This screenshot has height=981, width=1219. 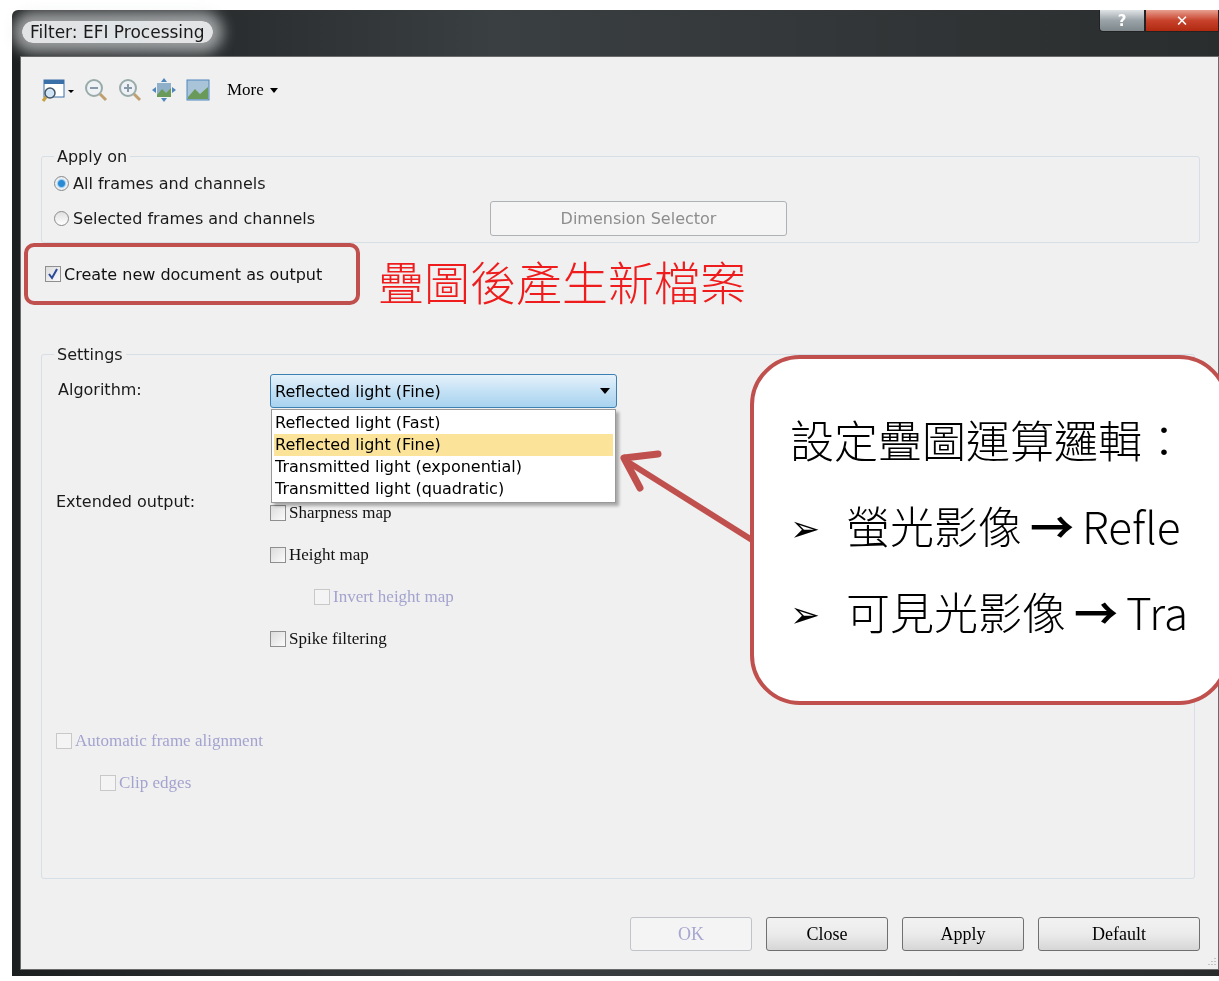 What do you see at coordinates (443, 467) in the screenshot?
I see `dropdown-option: Transmitted light (exponential)` at bounding box center [443, 467].